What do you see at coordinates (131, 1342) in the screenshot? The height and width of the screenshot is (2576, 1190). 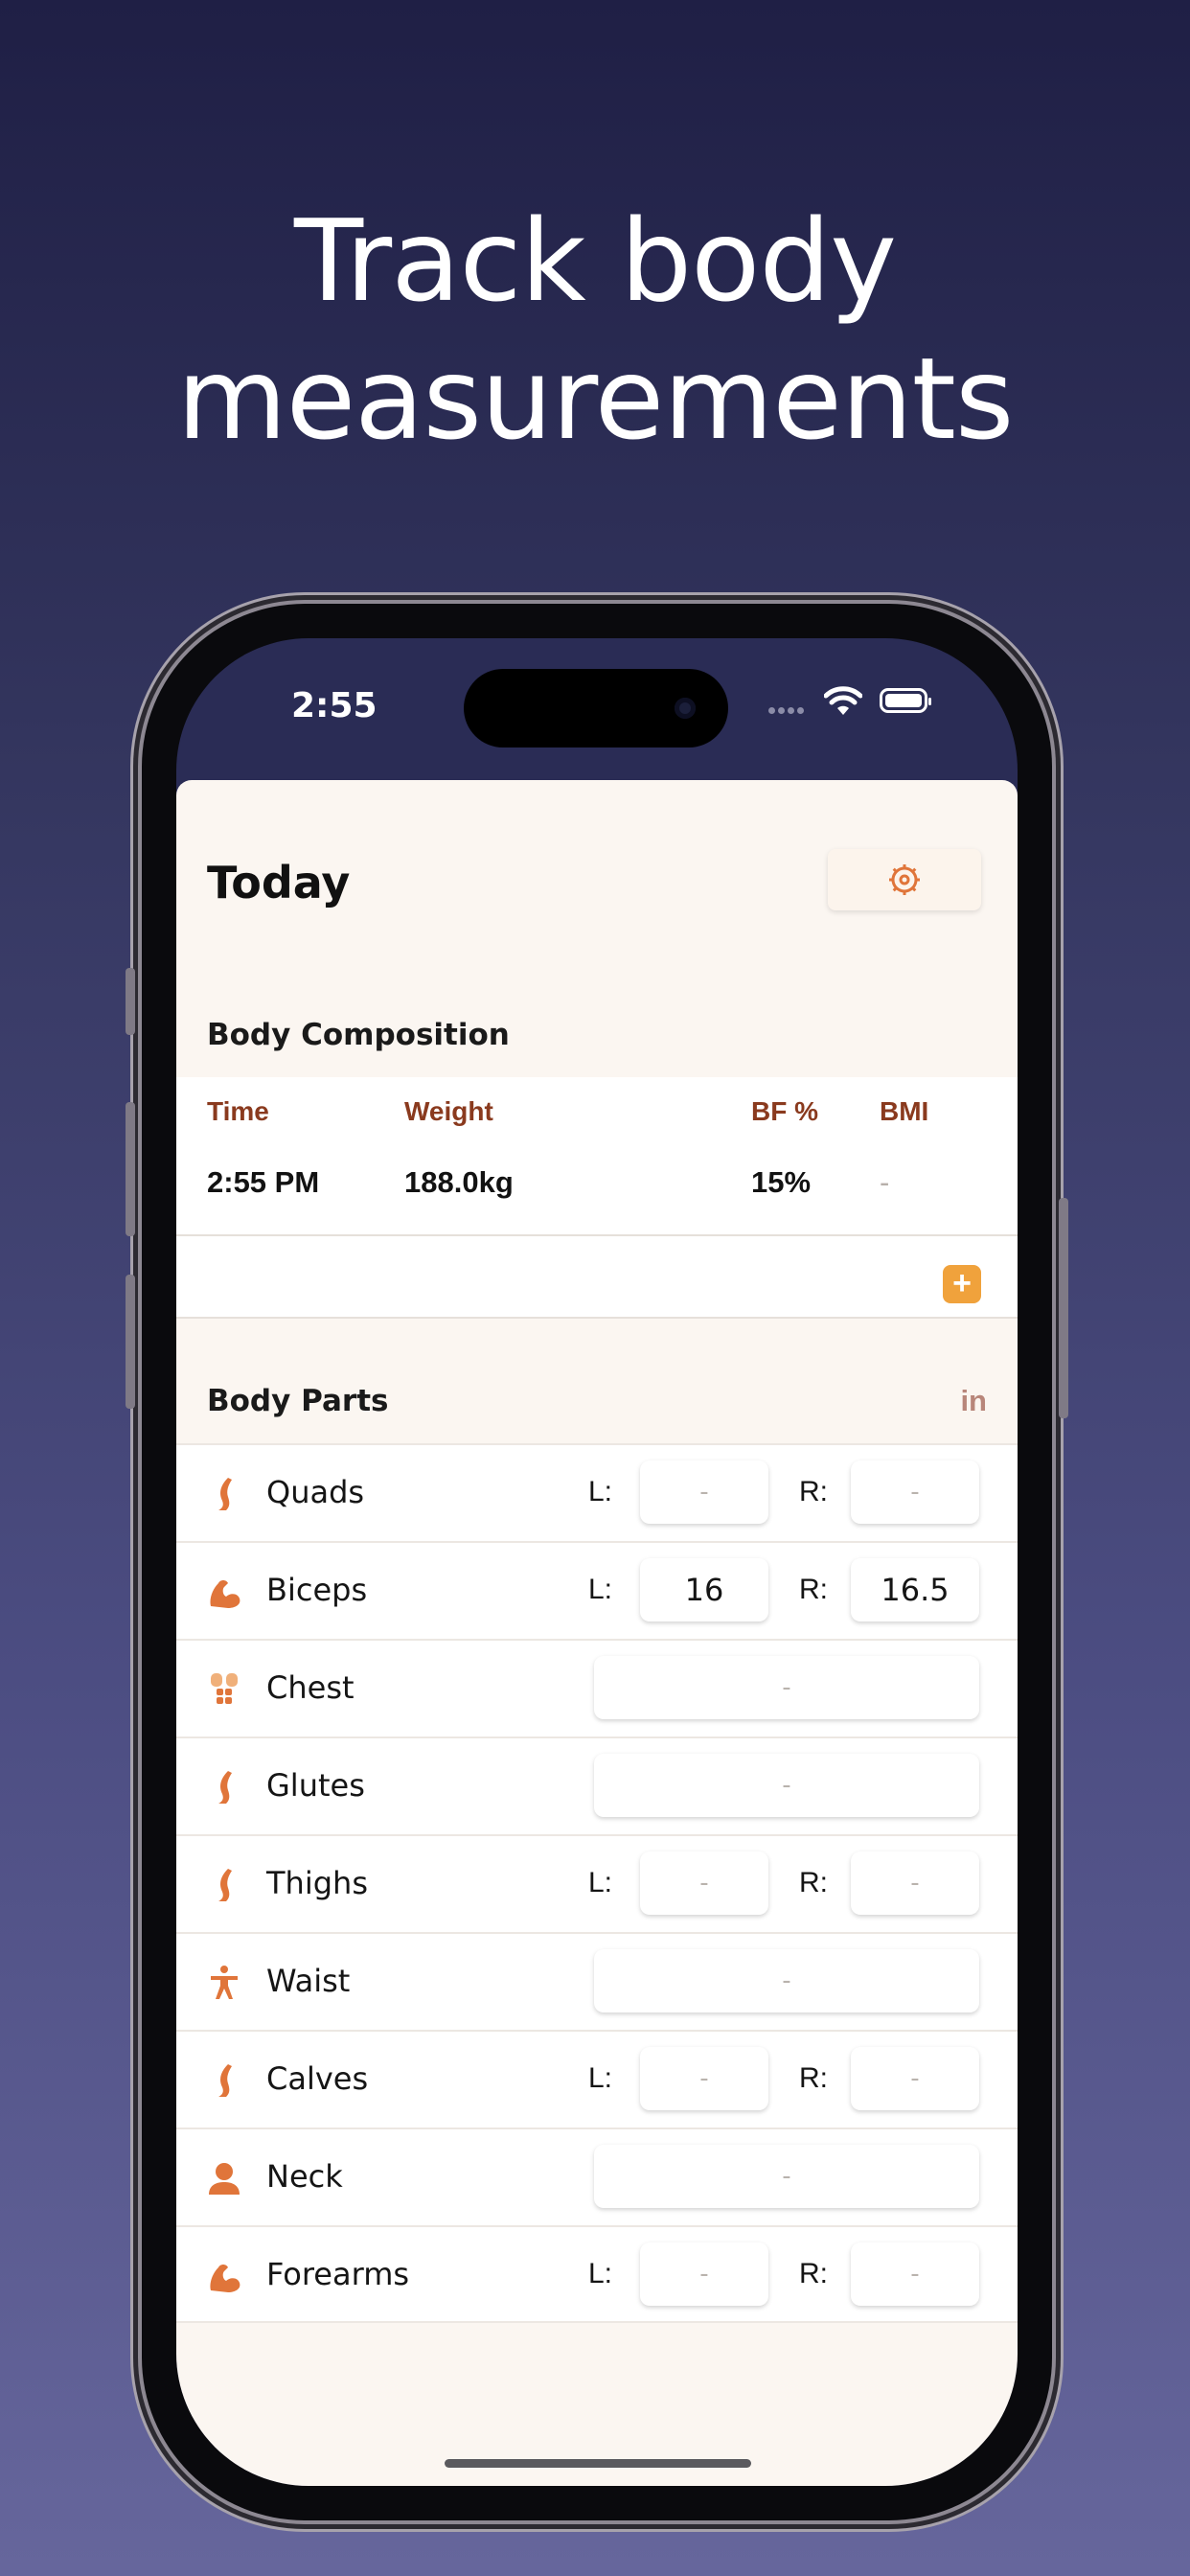 I see `volume-down-button` at bounding box center [131, 1342].